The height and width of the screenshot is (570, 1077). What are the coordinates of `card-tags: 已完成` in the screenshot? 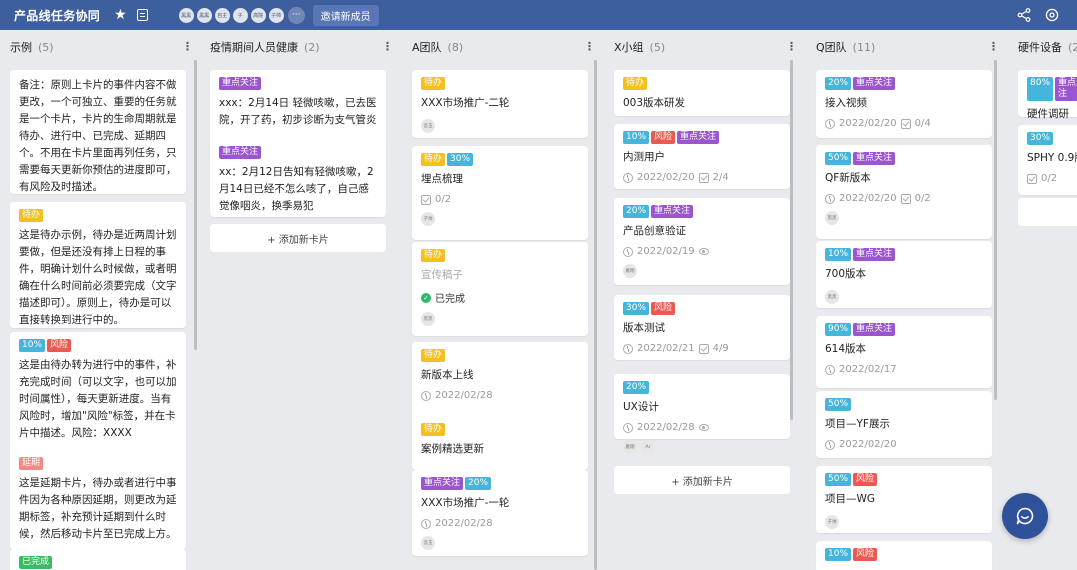 It's located at (98, 562).